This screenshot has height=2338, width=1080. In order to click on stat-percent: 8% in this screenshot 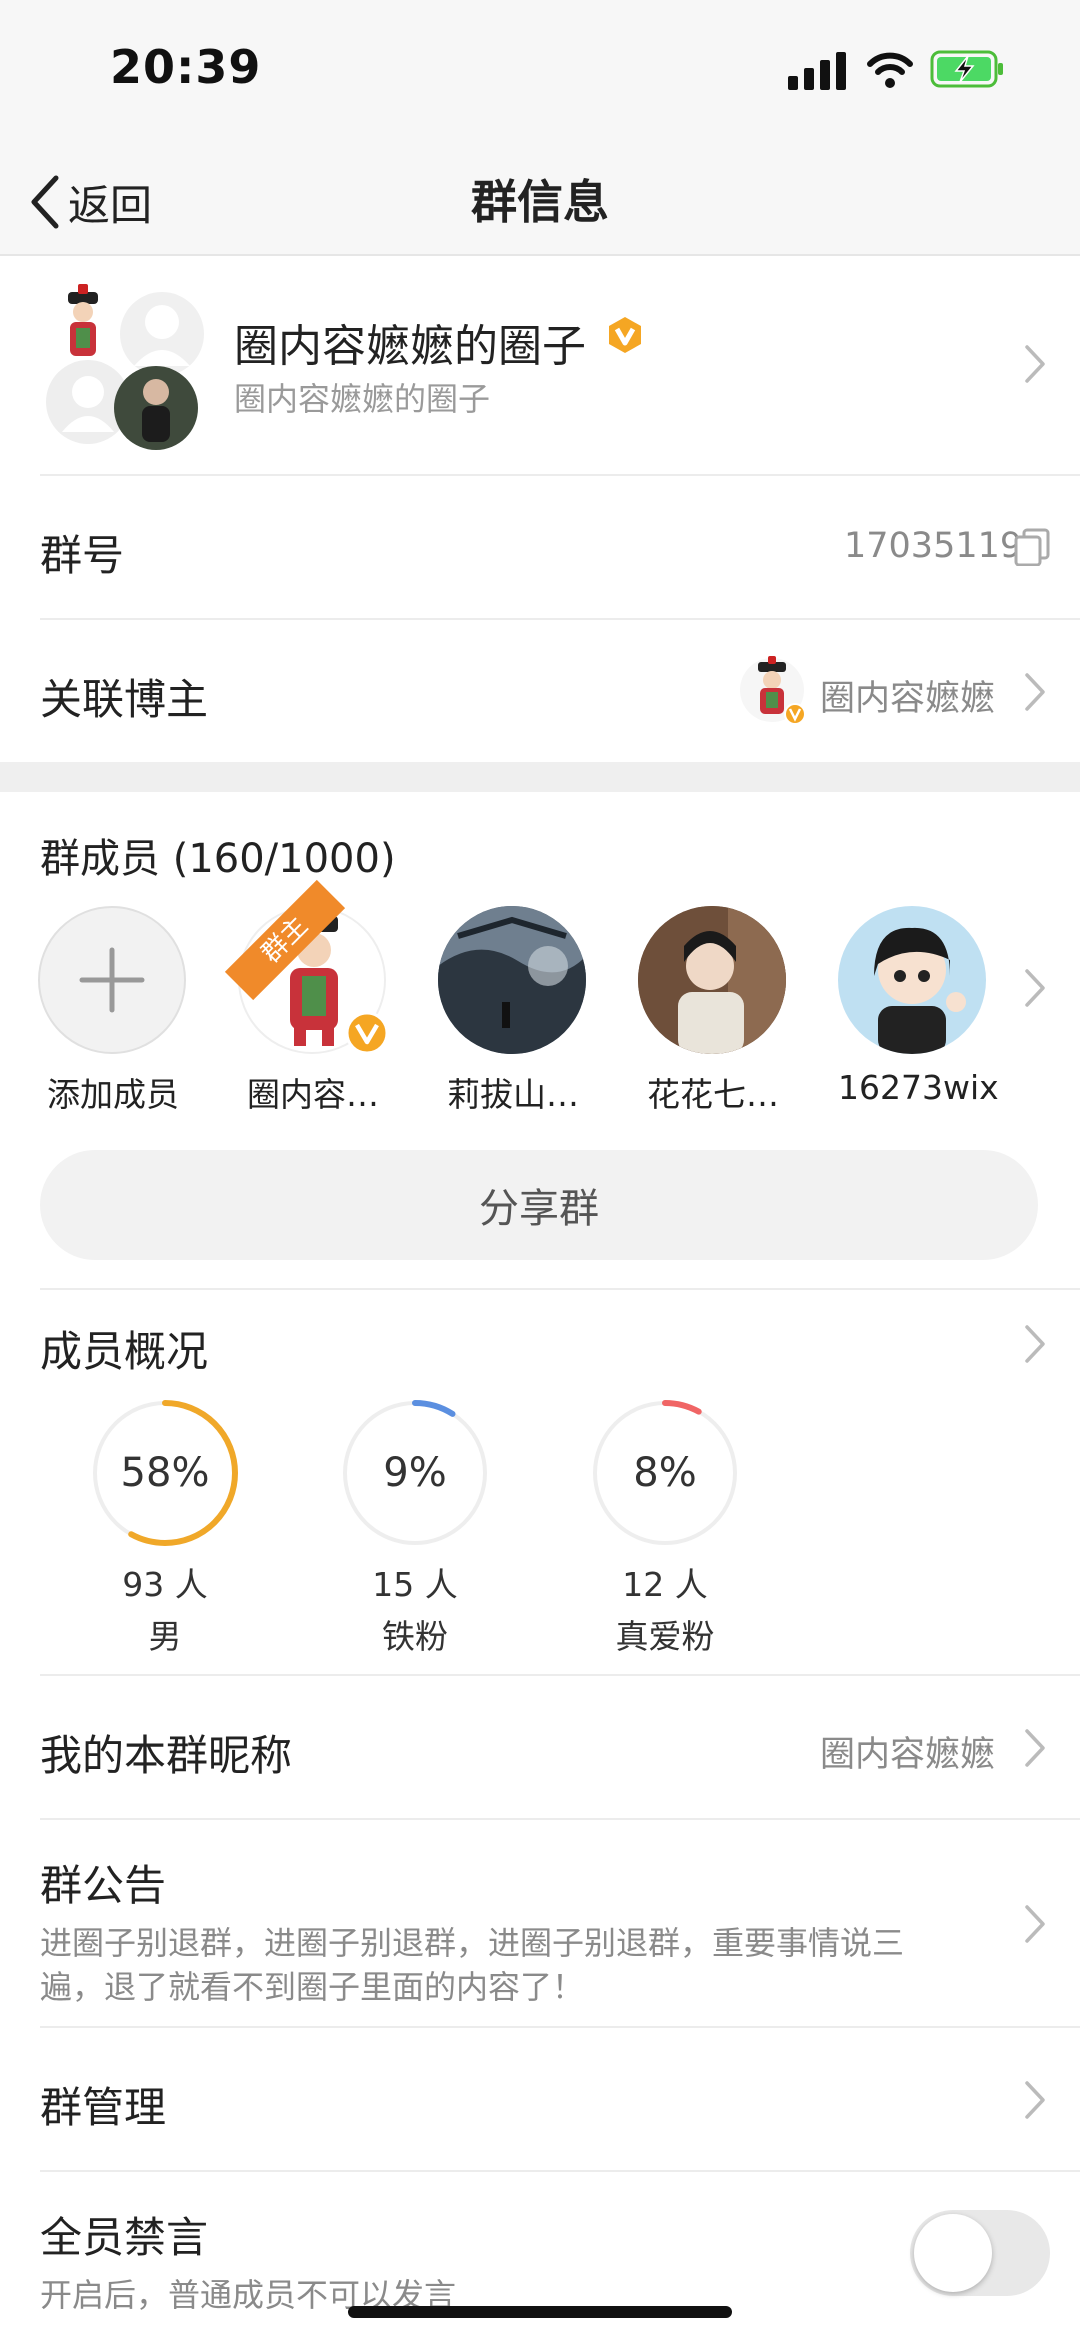, I will do `click(665, 1473)`.